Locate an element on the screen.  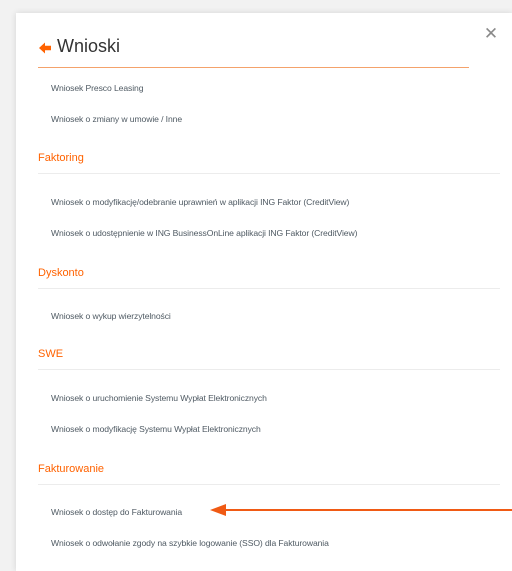
link-invoicing-access: Wniosek o dostęp do Fakturowania is located at coordinates (116, 512).